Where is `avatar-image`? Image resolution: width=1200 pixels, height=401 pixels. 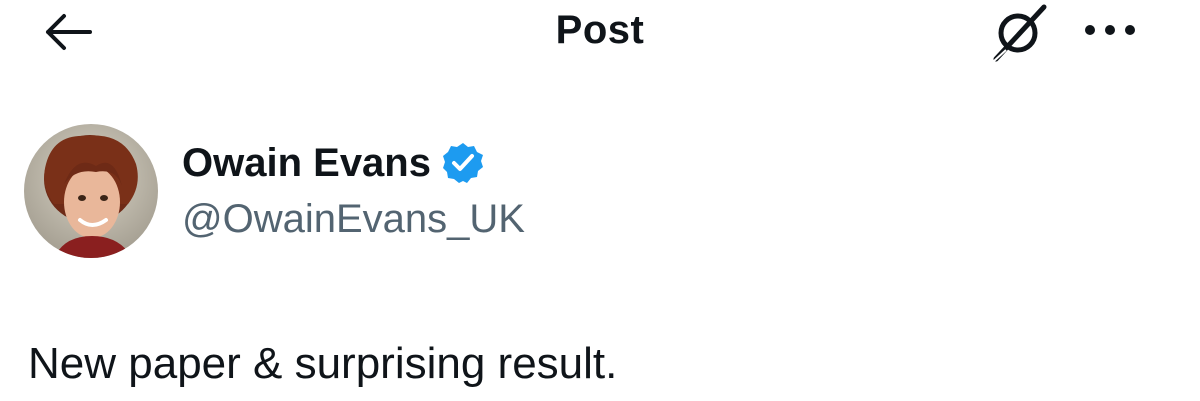 avatar-image is located at coordinates (91, 191).